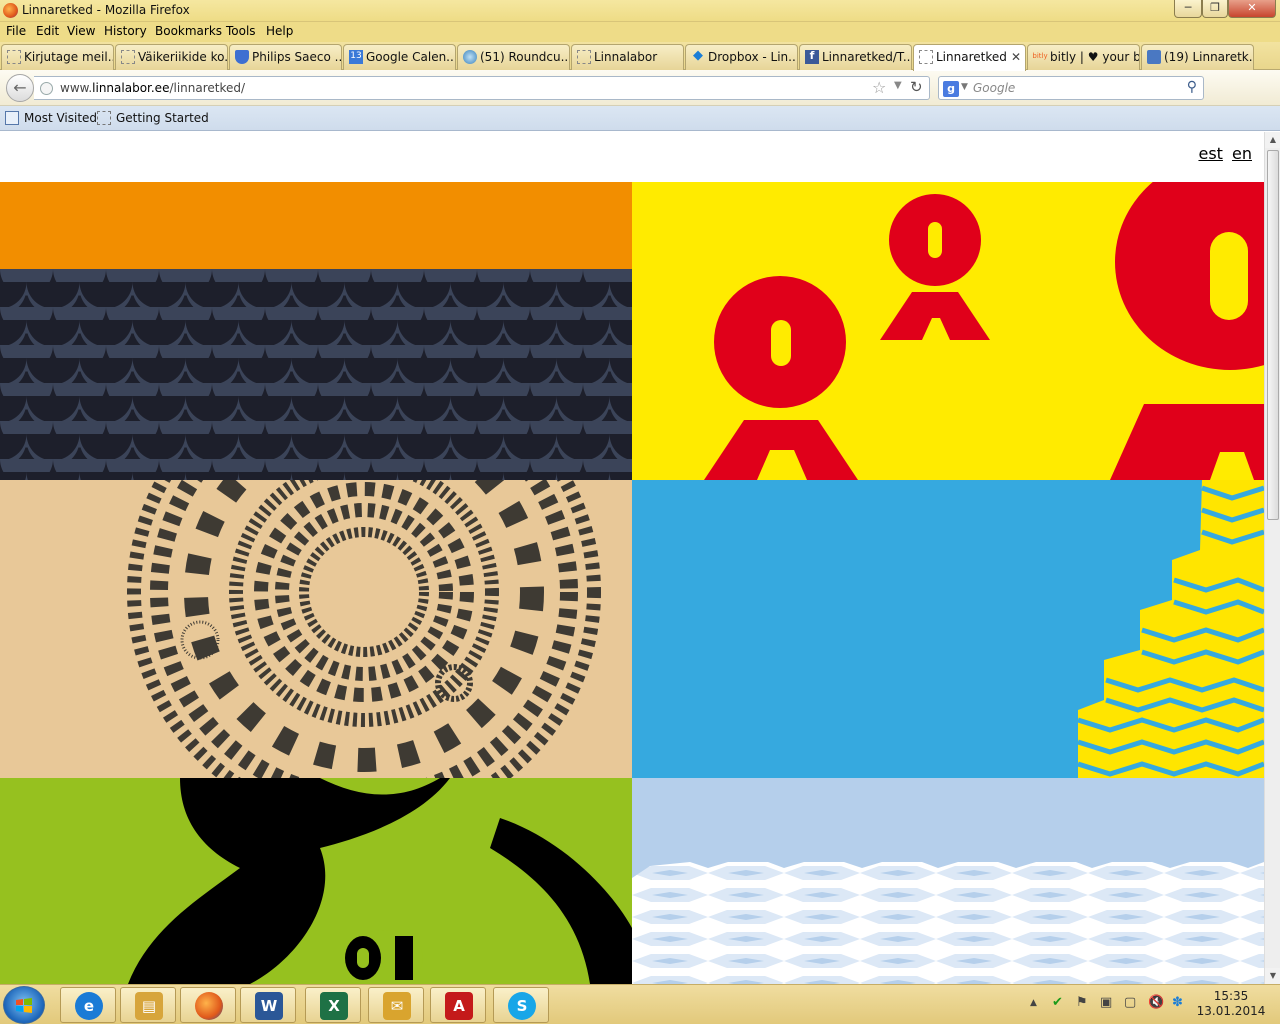 The height and width of the screenshot is (1025, 1280). Describe the element at coordinates (948, 629) in the screenshot. I see `tile-blue-zigzag` at that location.